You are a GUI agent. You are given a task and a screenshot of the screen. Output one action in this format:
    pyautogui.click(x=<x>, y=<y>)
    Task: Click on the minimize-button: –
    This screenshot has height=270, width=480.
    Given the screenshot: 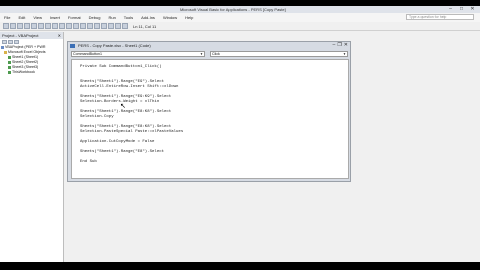 What is the action you would take?
    pyautogui.click(x=450, y=9)
    